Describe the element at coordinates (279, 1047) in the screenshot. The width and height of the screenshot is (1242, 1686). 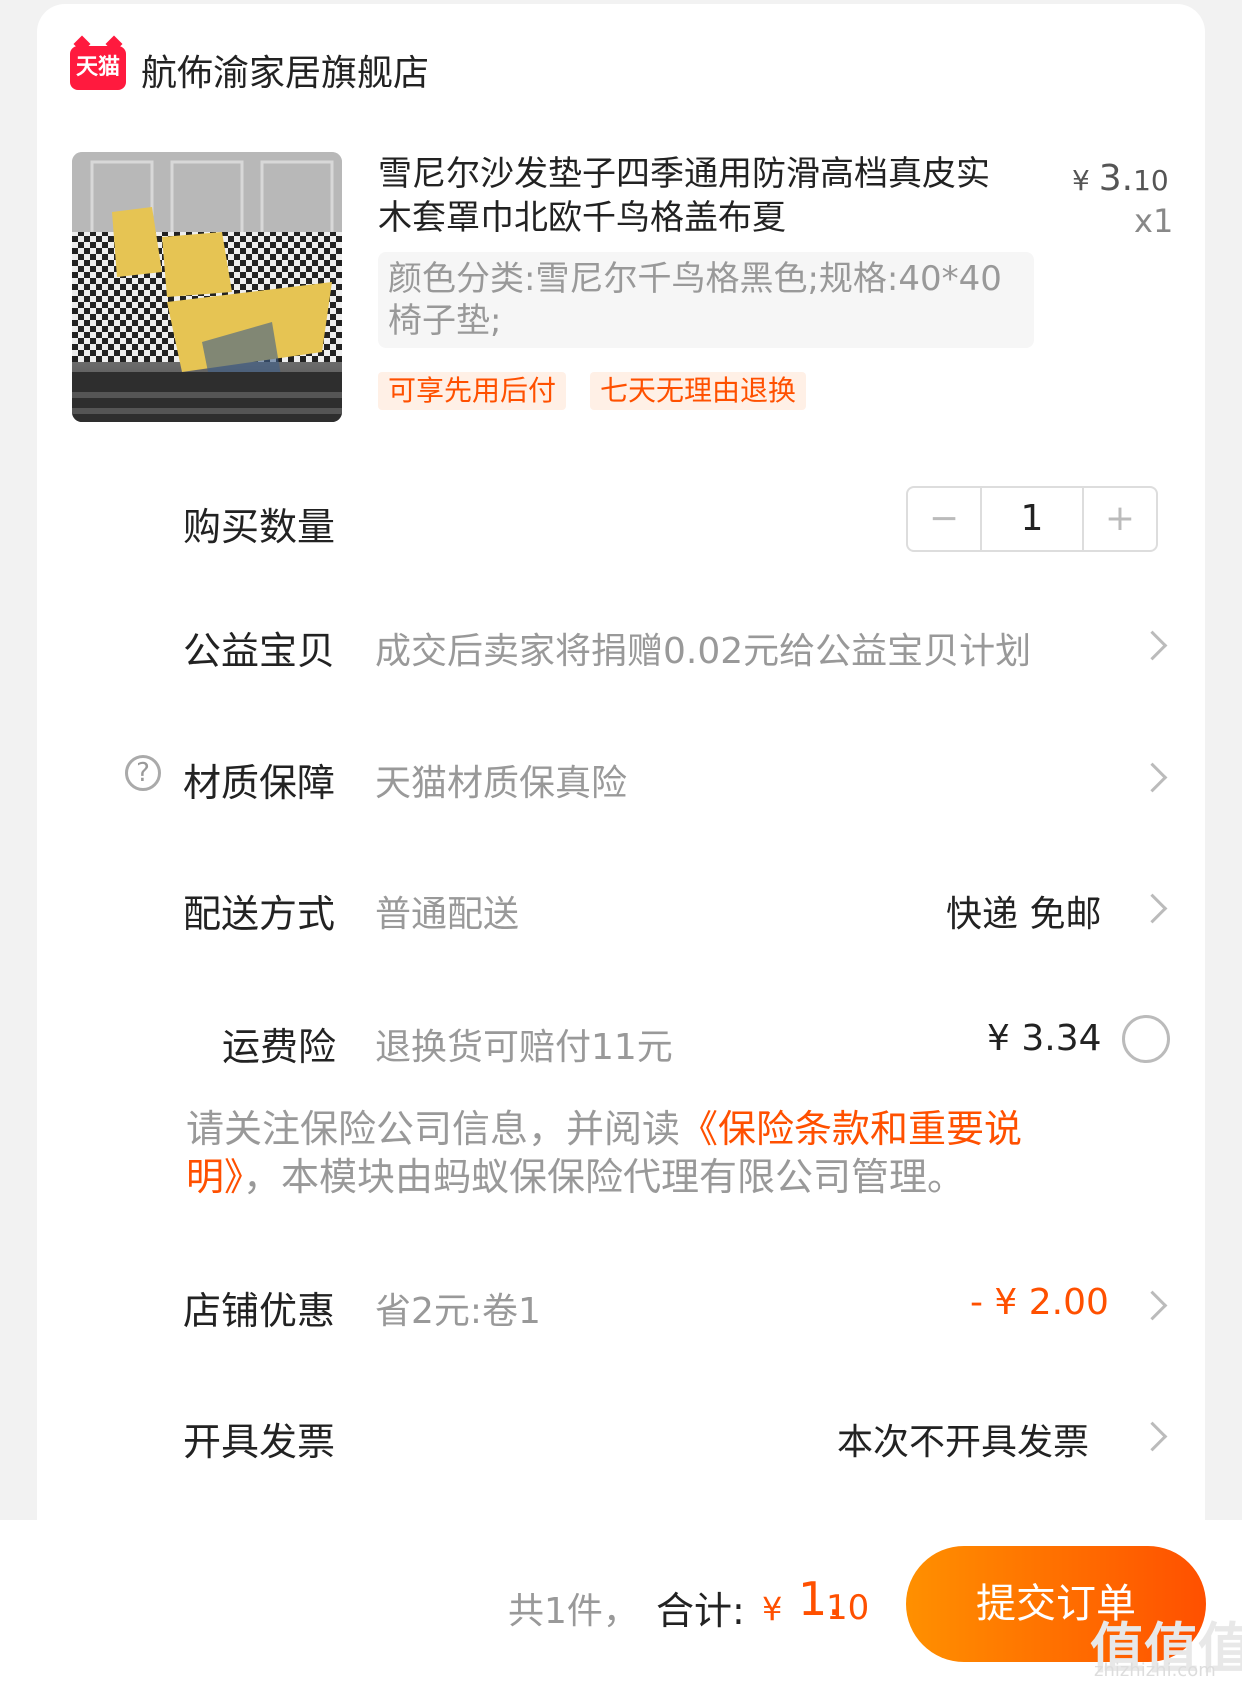
I see `freight-insurance-label: 运费险` at that location.